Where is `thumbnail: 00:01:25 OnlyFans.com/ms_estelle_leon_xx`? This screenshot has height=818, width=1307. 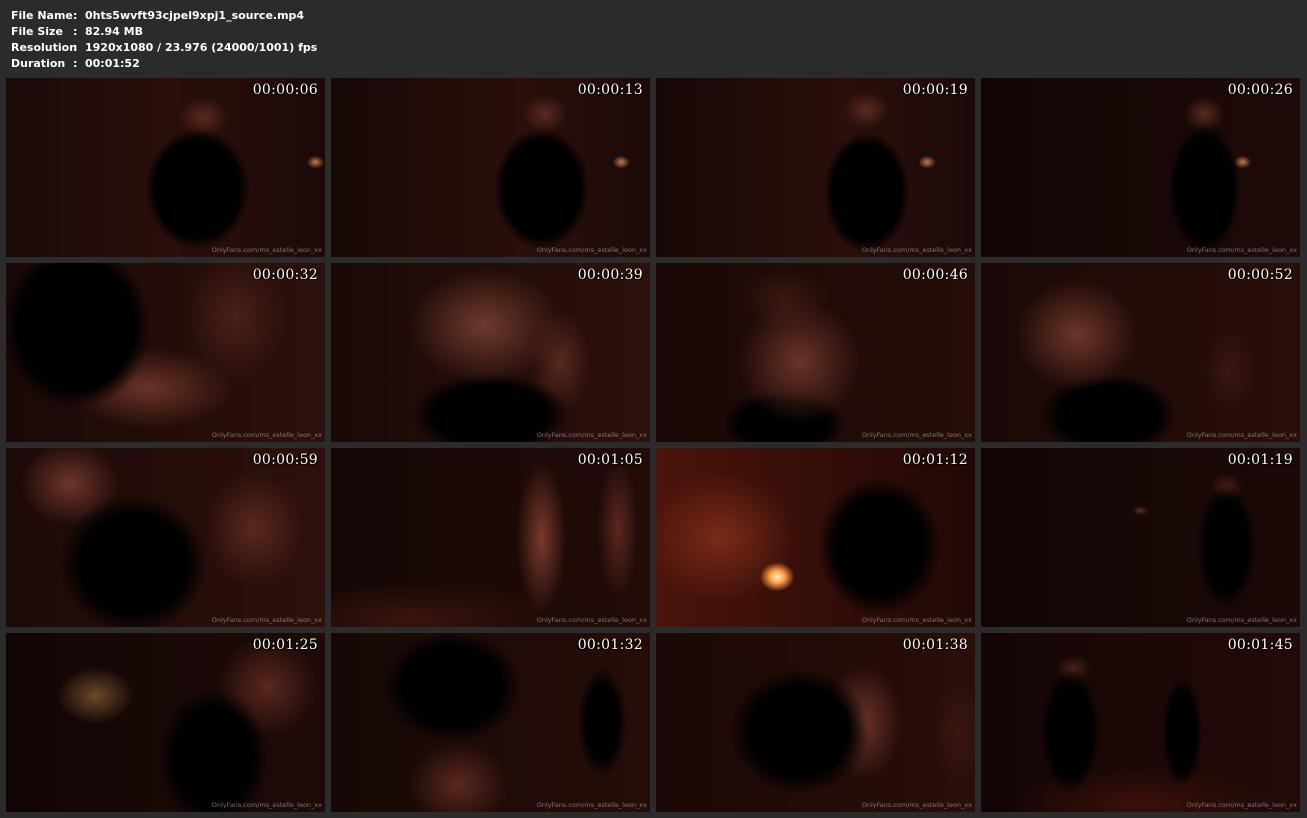 thumbnail: 00:01:25 OnlyFans.com/ms_estelle_leon_xx is located at coordinates (165, 722).